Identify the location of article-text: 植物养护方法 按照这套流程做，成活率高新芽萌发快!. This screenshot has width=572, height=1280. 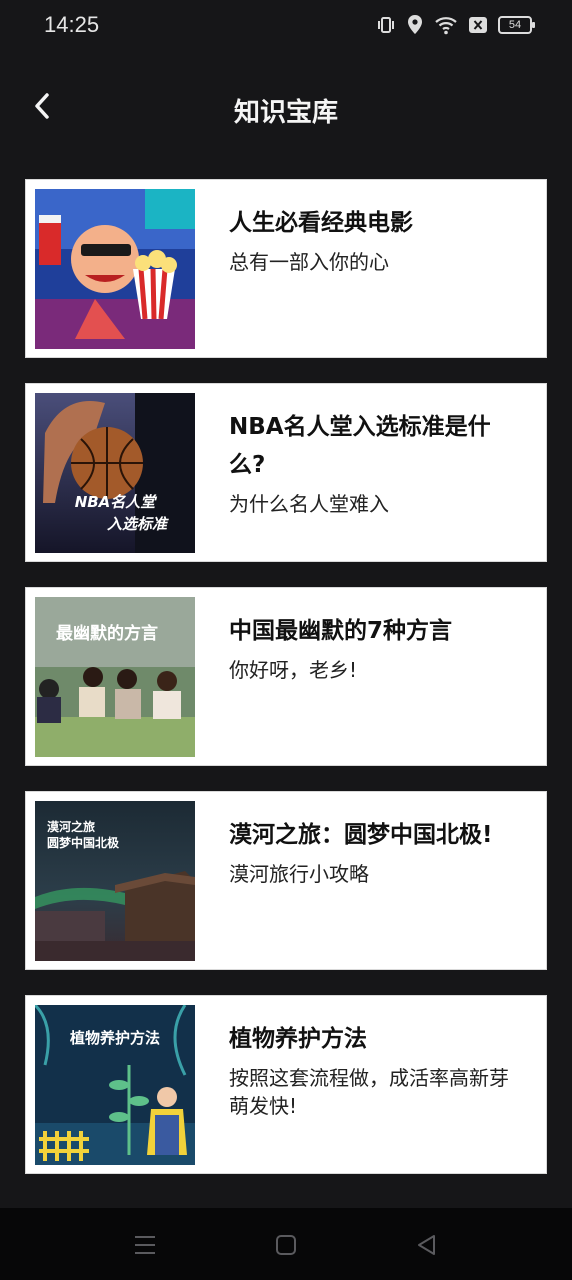
(374, 1070).